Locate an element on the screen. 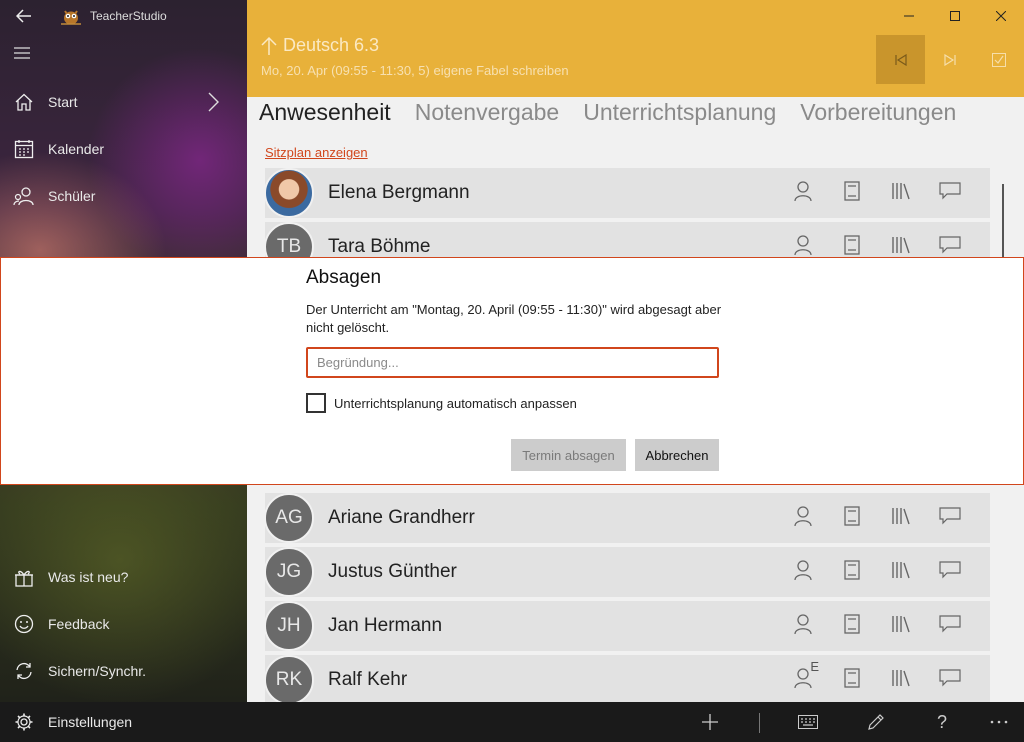 This screenshot has height=742, width=1024. more-dots-icon is located at coordinates (999, 722).